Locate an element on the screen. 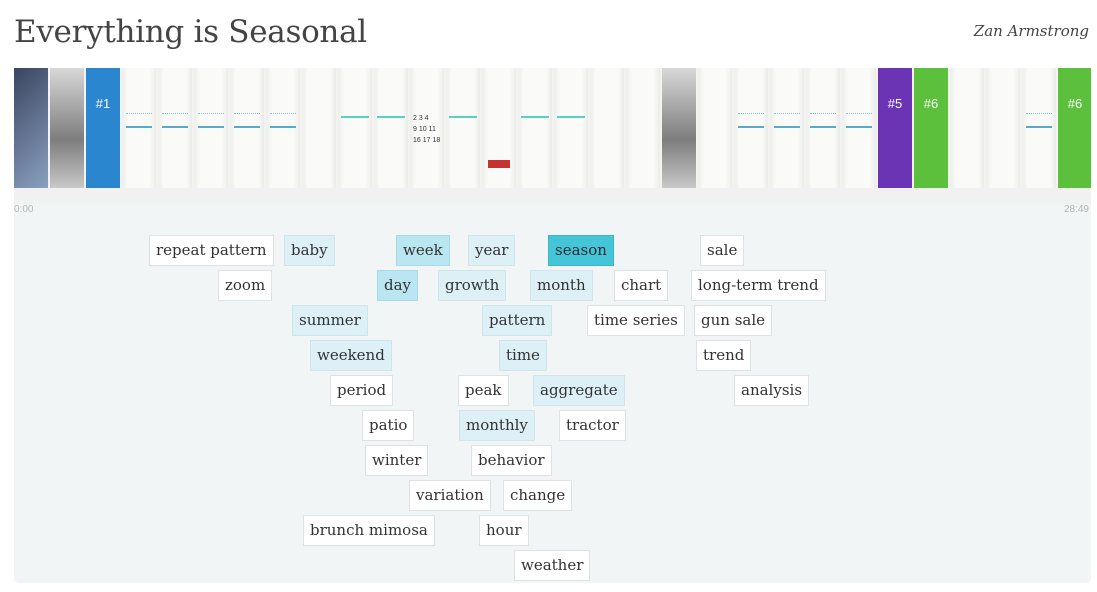  slide-number-label: #1 is located at coordinates (103, 103).